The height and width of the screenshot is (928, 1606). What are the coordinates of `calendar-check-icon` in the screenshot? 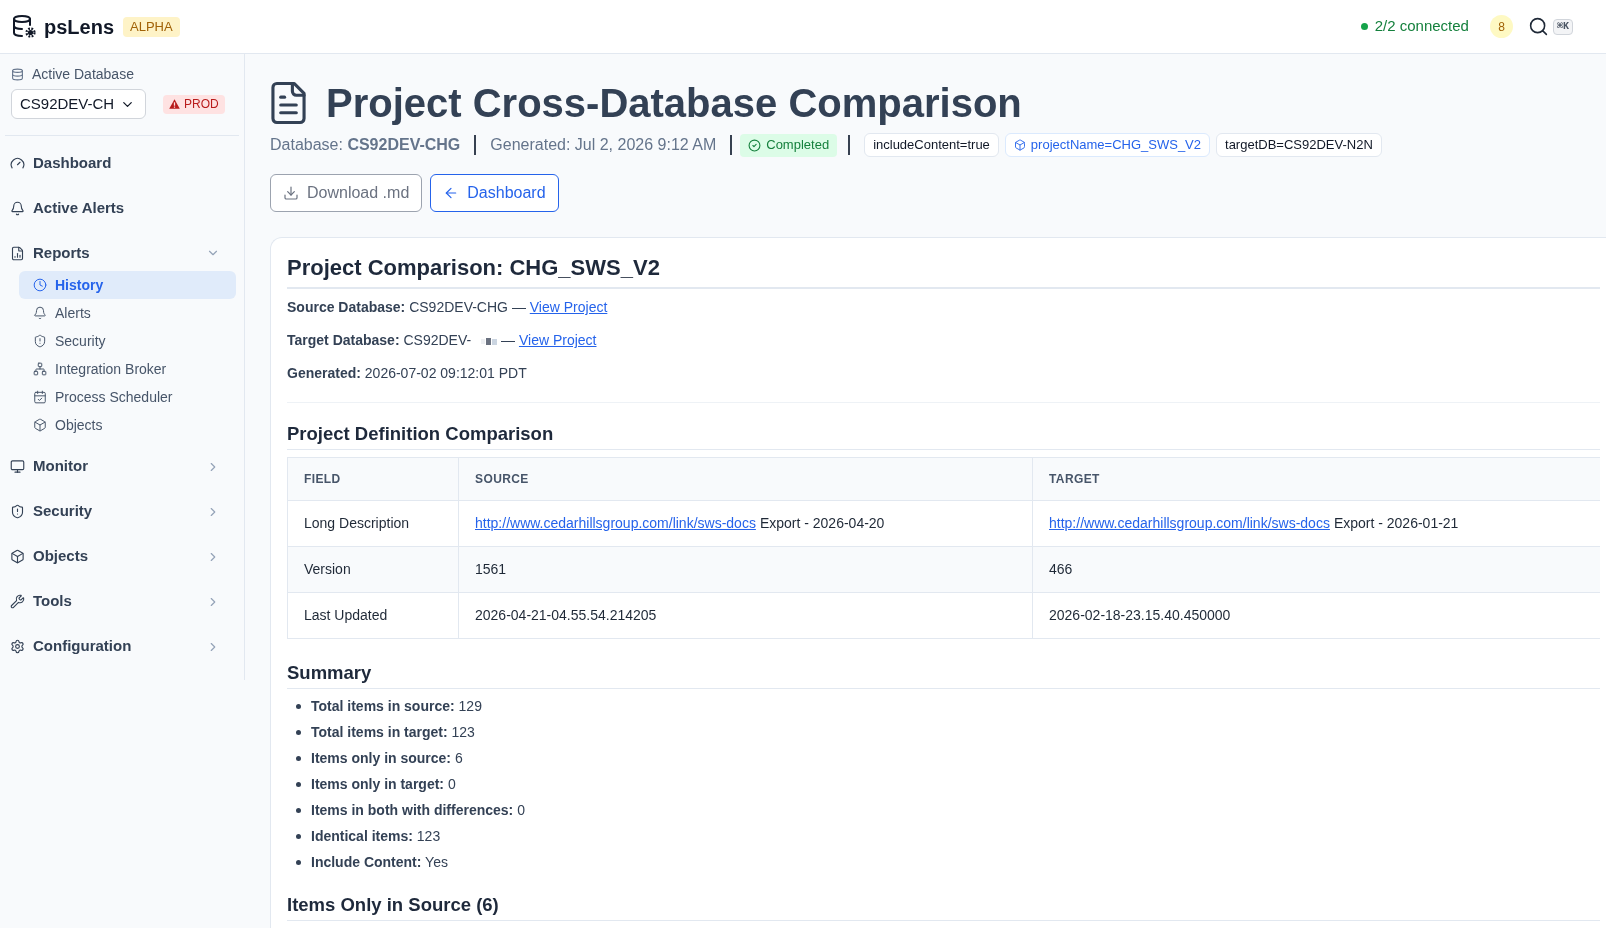 It's located at (40, 397).